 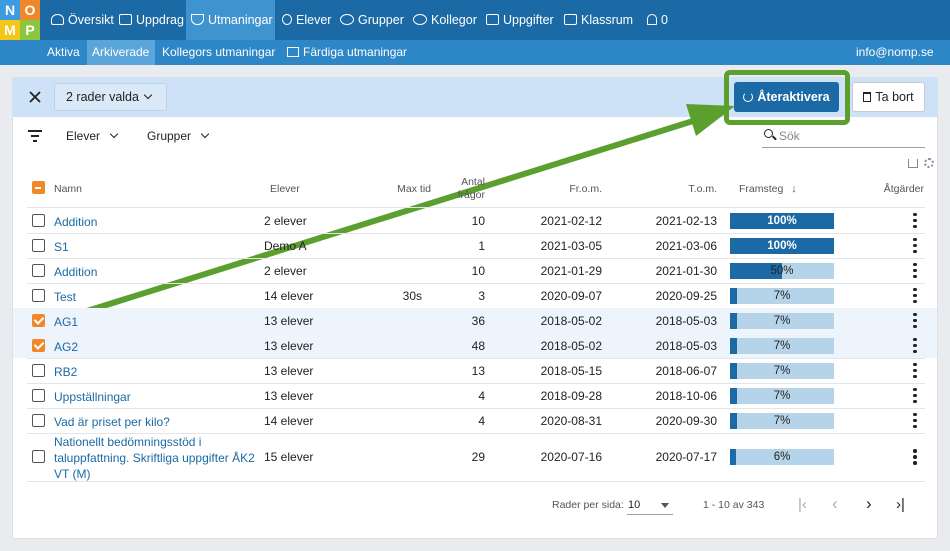 I want to click on column-header-students: Elever, so click(x=285, y=189).